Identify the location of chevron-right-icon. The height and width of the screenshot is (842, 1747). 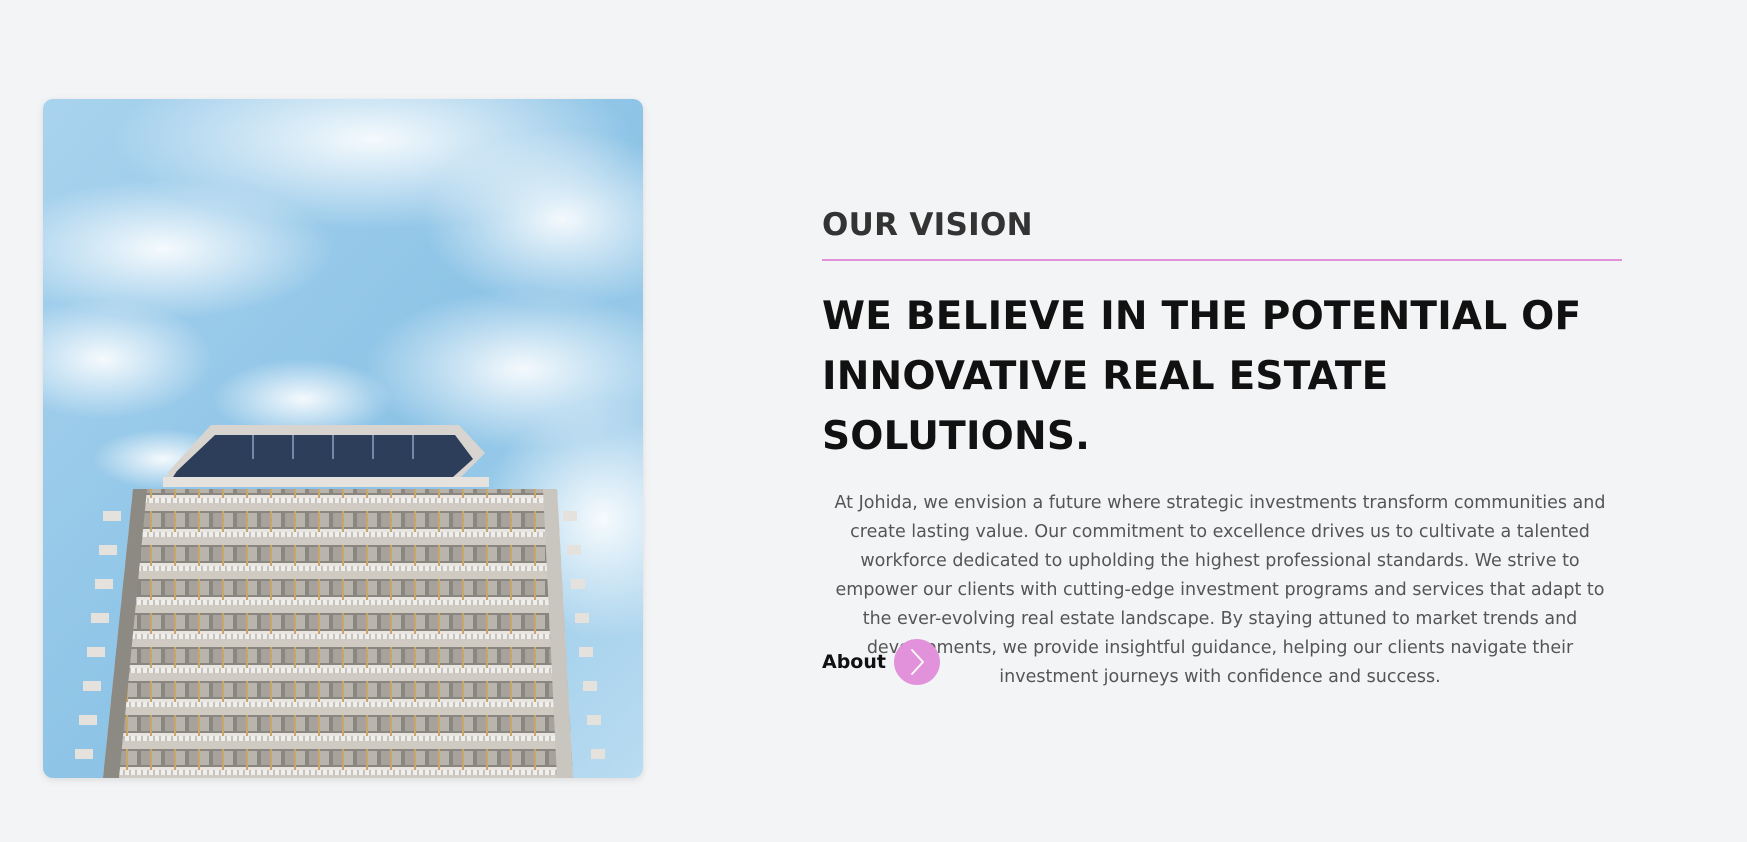
(916, 662).